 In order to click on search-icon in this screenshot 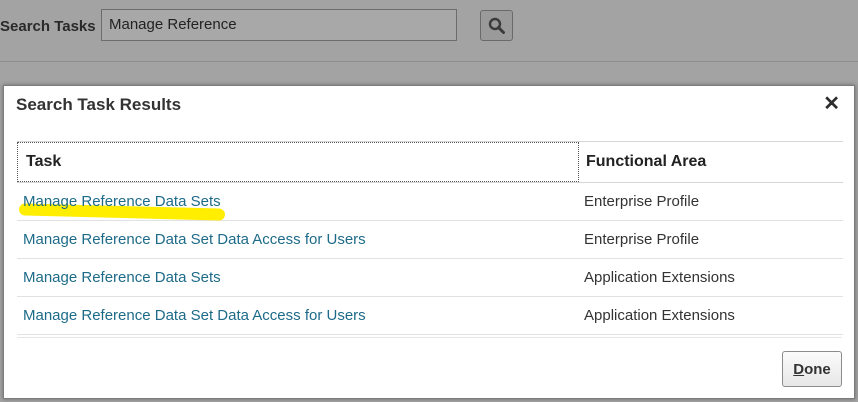, I will do `click(496, 25)`.